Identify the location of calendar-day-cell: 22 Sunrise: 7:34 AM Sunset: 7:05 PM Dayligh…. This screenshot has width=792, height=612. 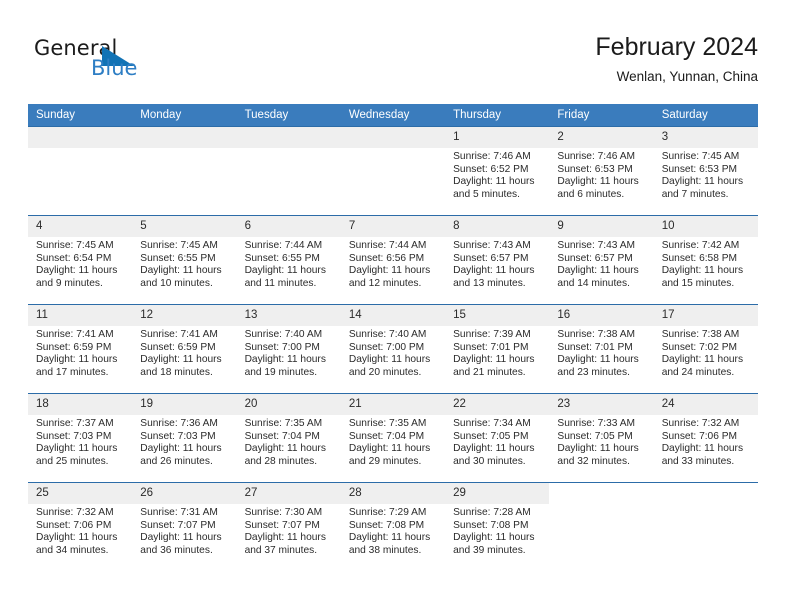
(497, 438).